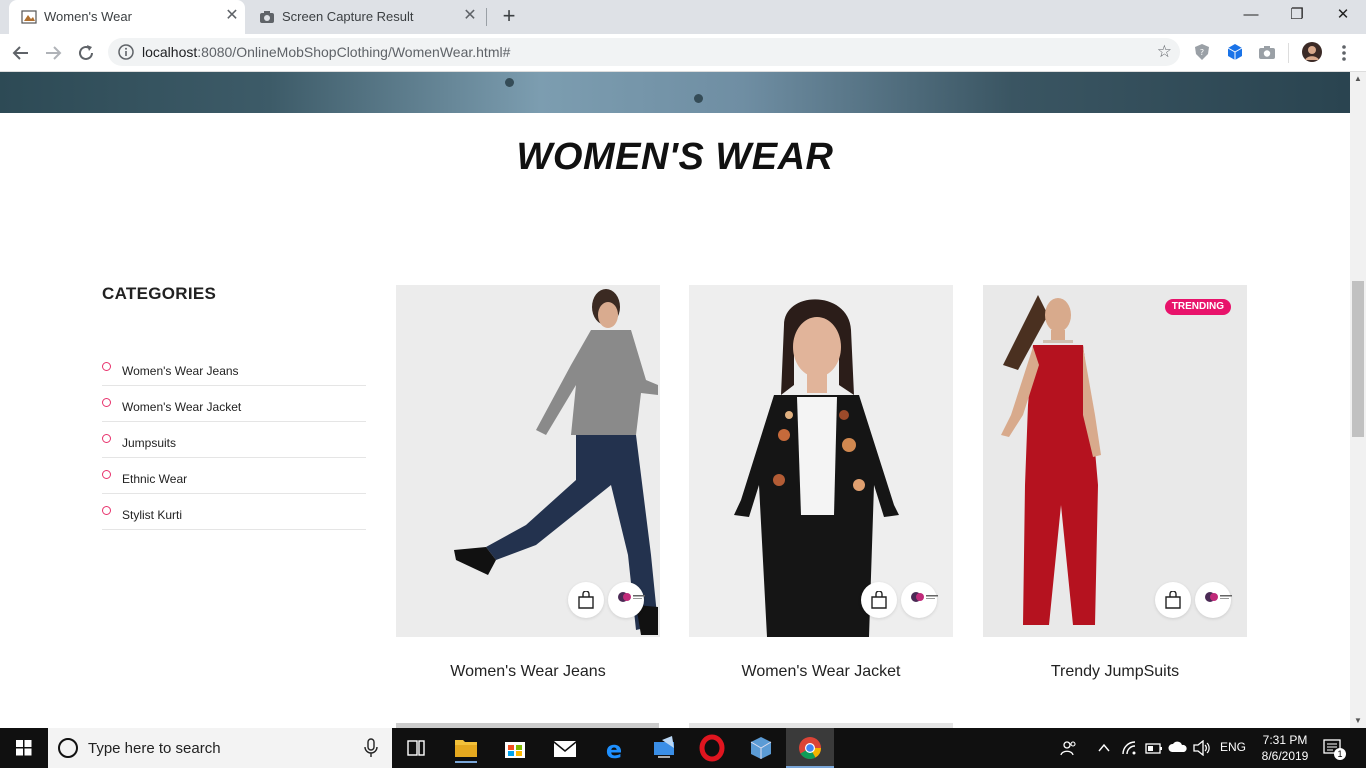 The image size is (1366, 773). What do you see at coordinates (1267, 52) in the screenshot?
I see `camera-extension-icon` at bounding box center [1267, 52].